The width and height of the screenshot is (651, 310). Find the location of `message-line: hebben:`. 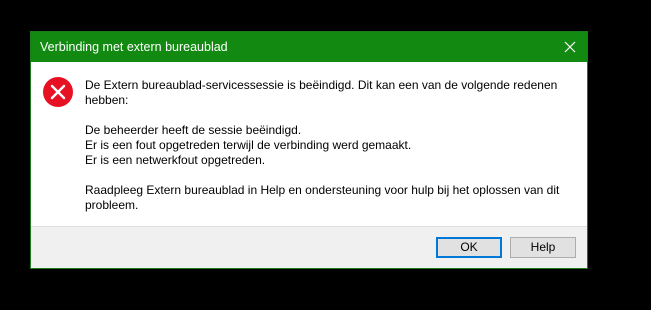

message-line: hebben: is located at coordinates (107, 100).